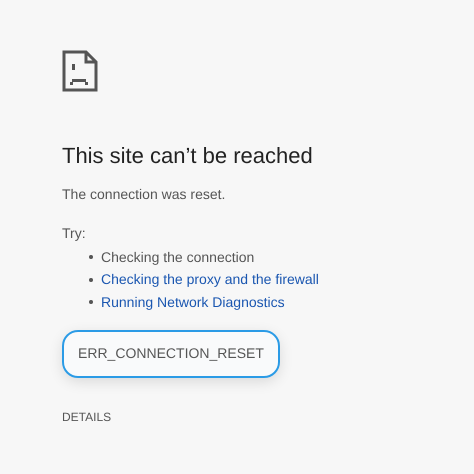  Describe the element at coordinates (188, 156) in the screenshot. I see `error-heading: This site can’t be reached` at that location.